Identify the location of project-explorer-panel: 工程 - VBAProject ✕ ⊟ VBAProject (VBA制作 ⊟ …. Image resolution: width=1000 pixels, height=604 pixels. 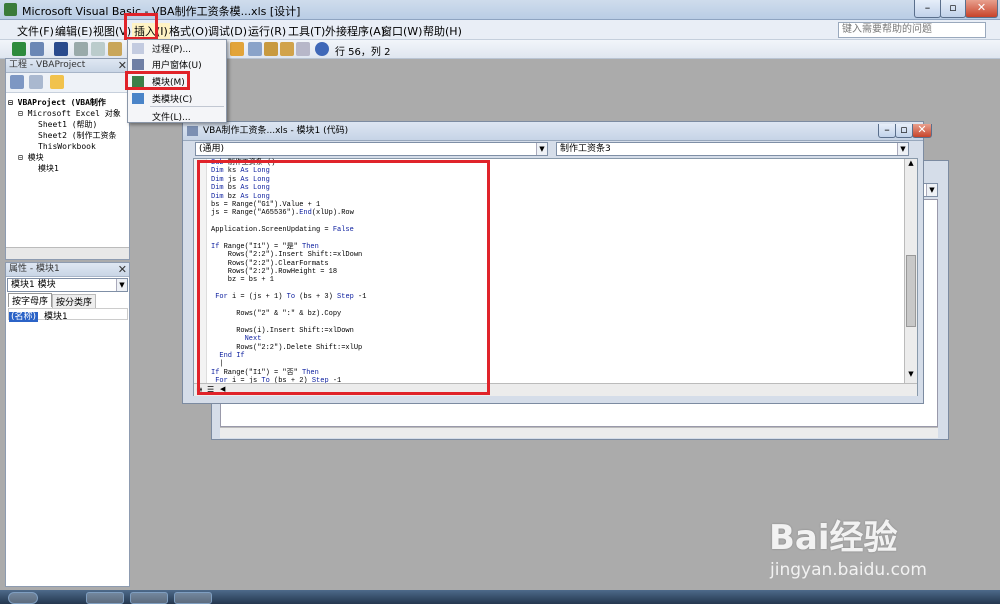
(67, 159).